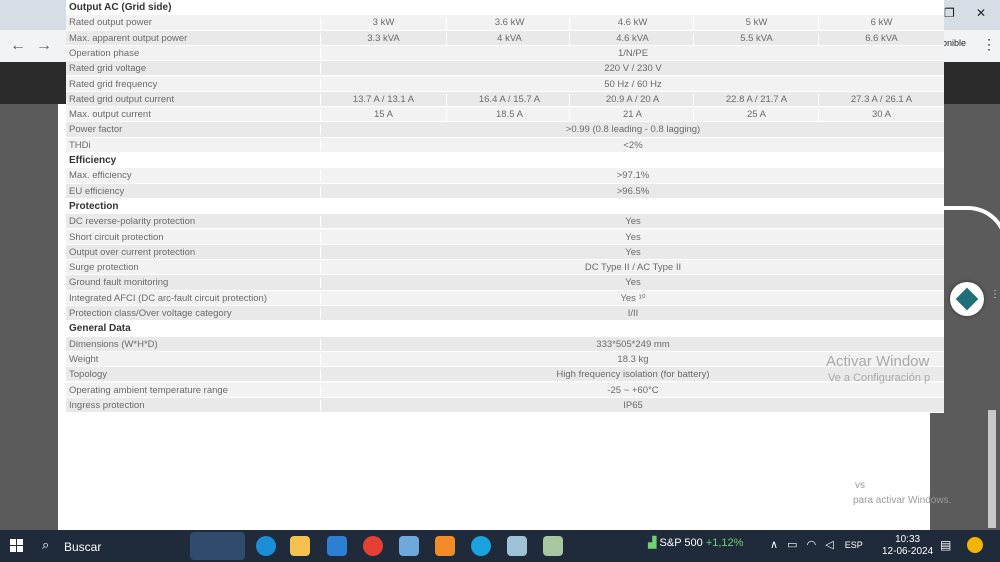 The image size is (1000, 562). Describe the element at coordinates (756, 39) in the screenshot. I see `row-cell: 5.5 kVA` at that location.